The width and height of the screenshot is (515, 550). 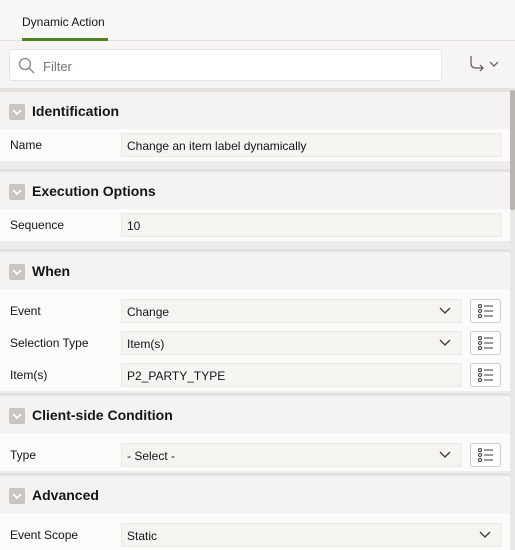 What do you see at coordinates (29, 375) in the screenshot?
I see `property-label: Item(s)` at bounding box center [29, 375].